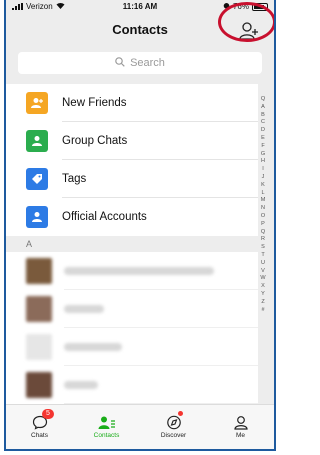 The height and width of the screenshot is (455, 320). Describe the element at coordinates (263, 155) in the screenshot. I see `index-letter: G` at that location.